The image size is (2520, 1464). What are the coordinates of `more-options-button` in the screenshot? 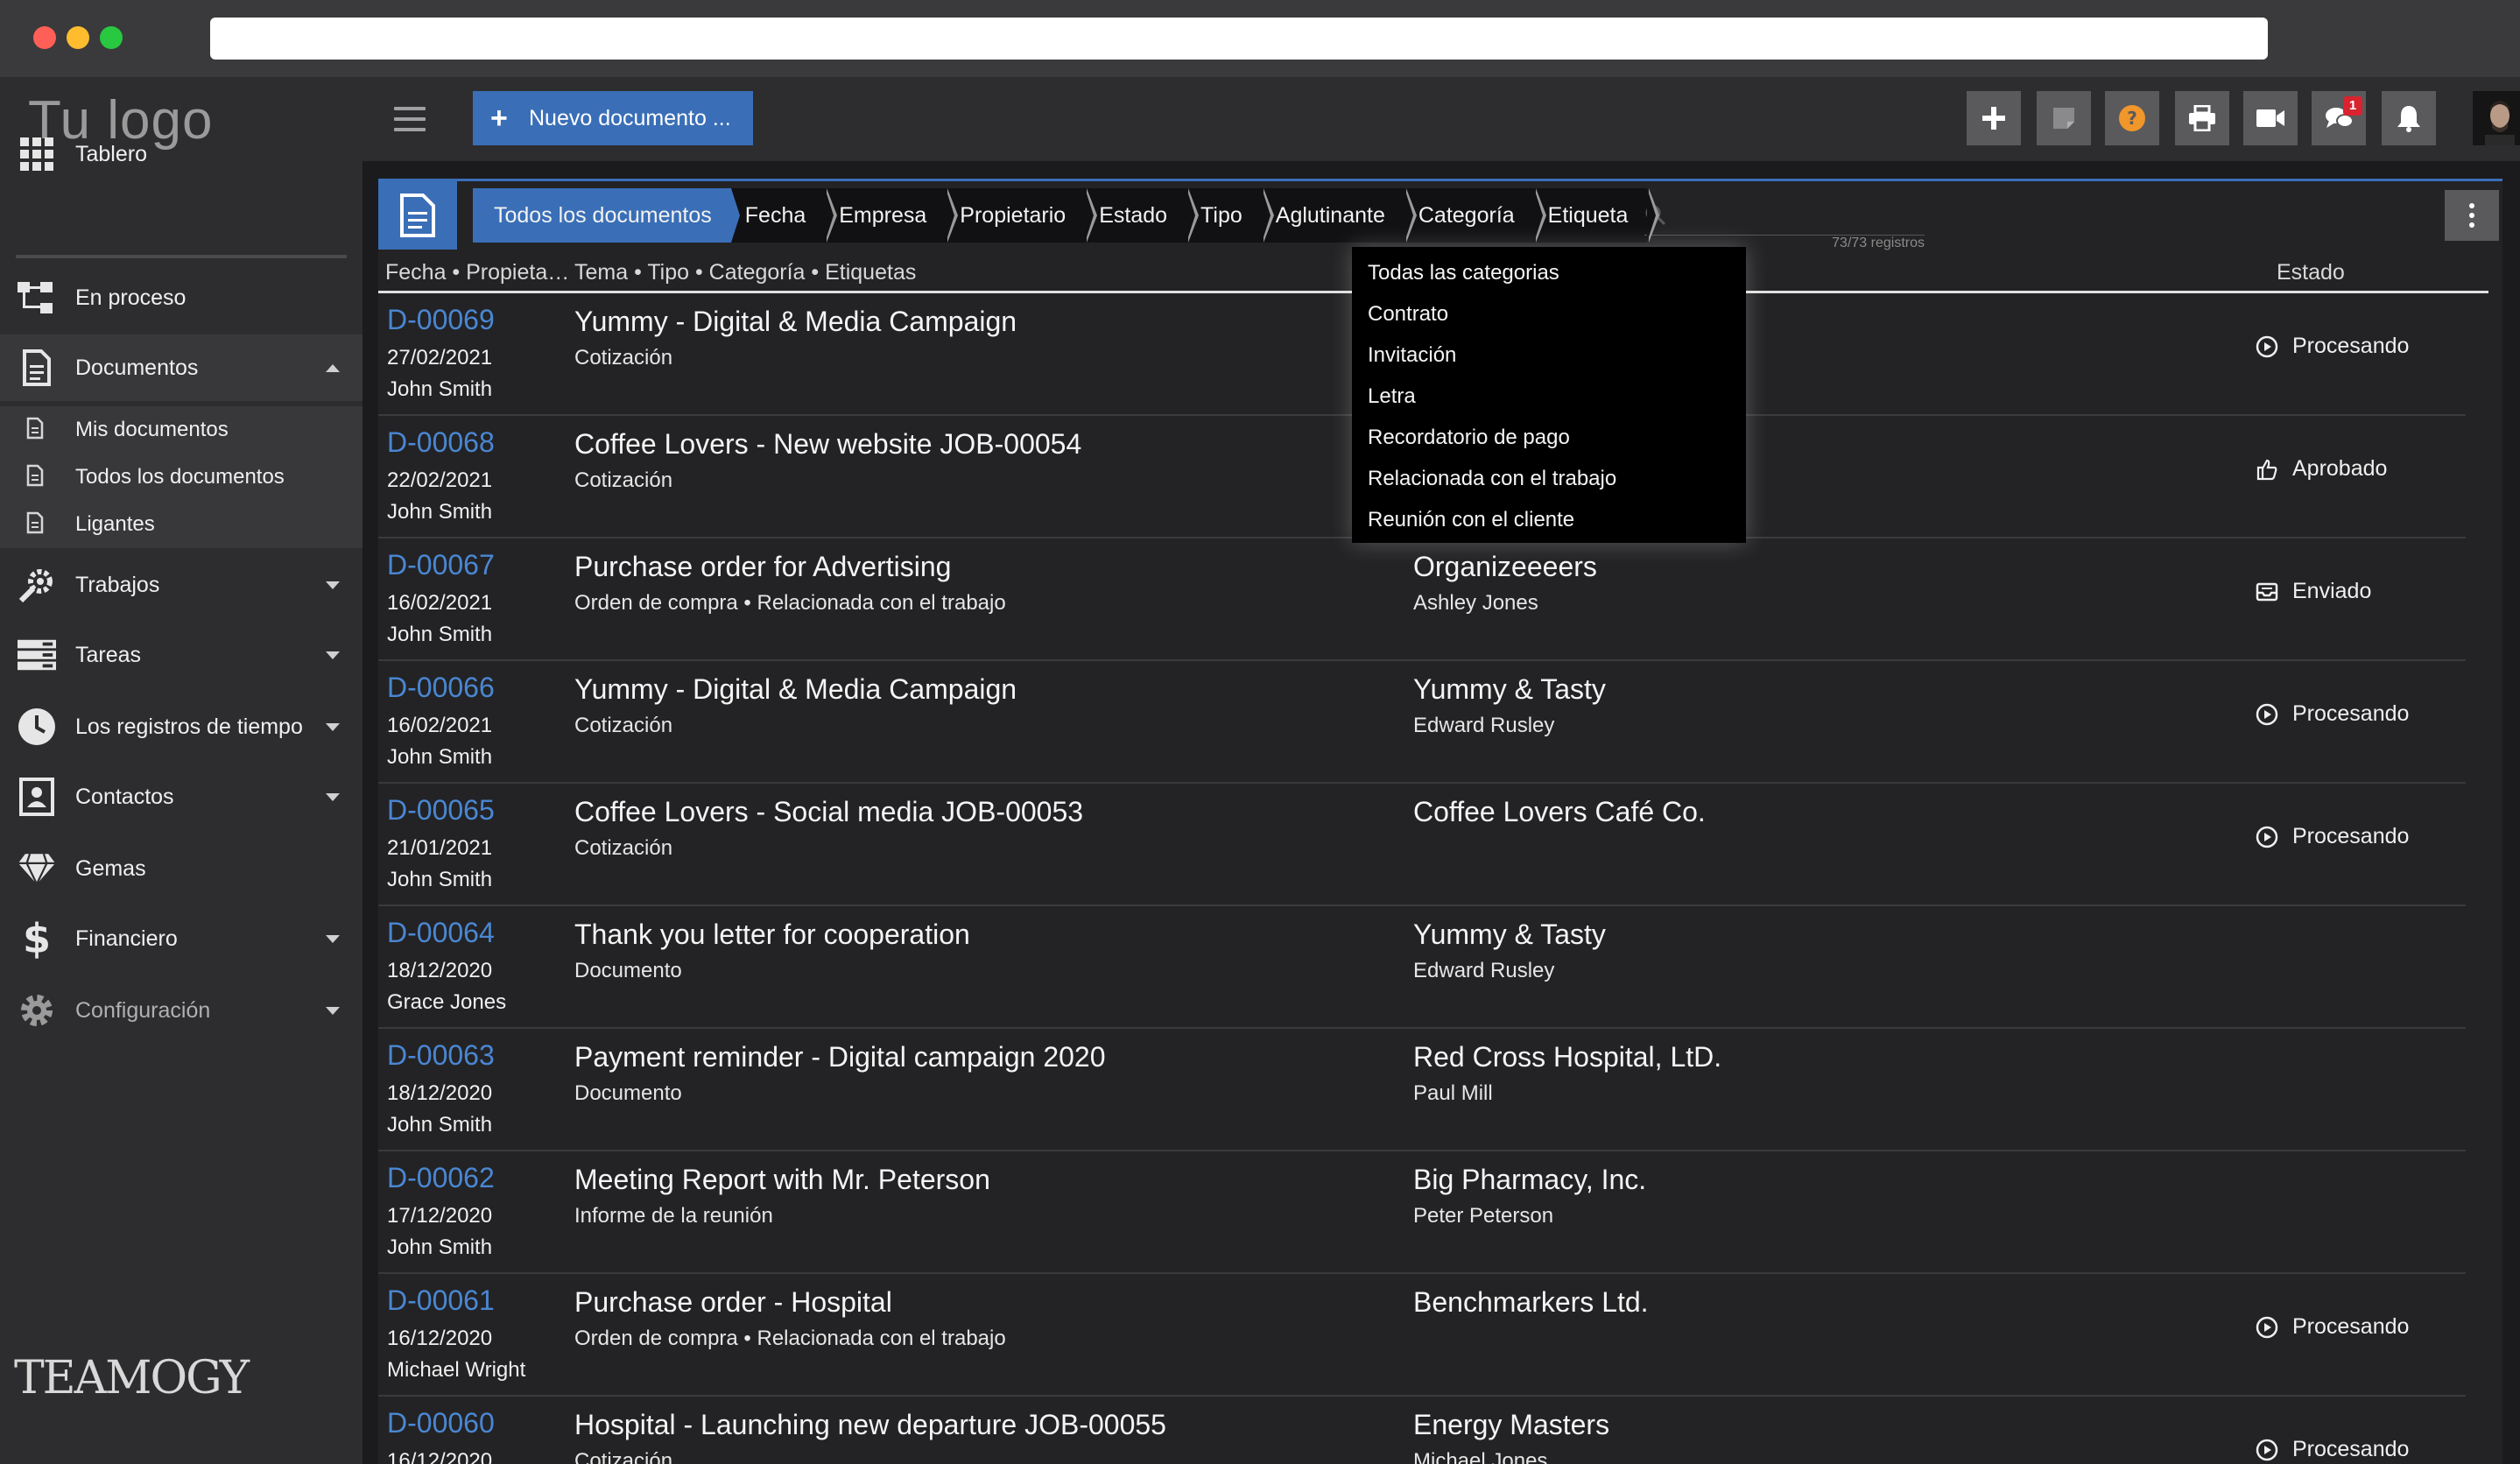 It's located at (2472, 215).